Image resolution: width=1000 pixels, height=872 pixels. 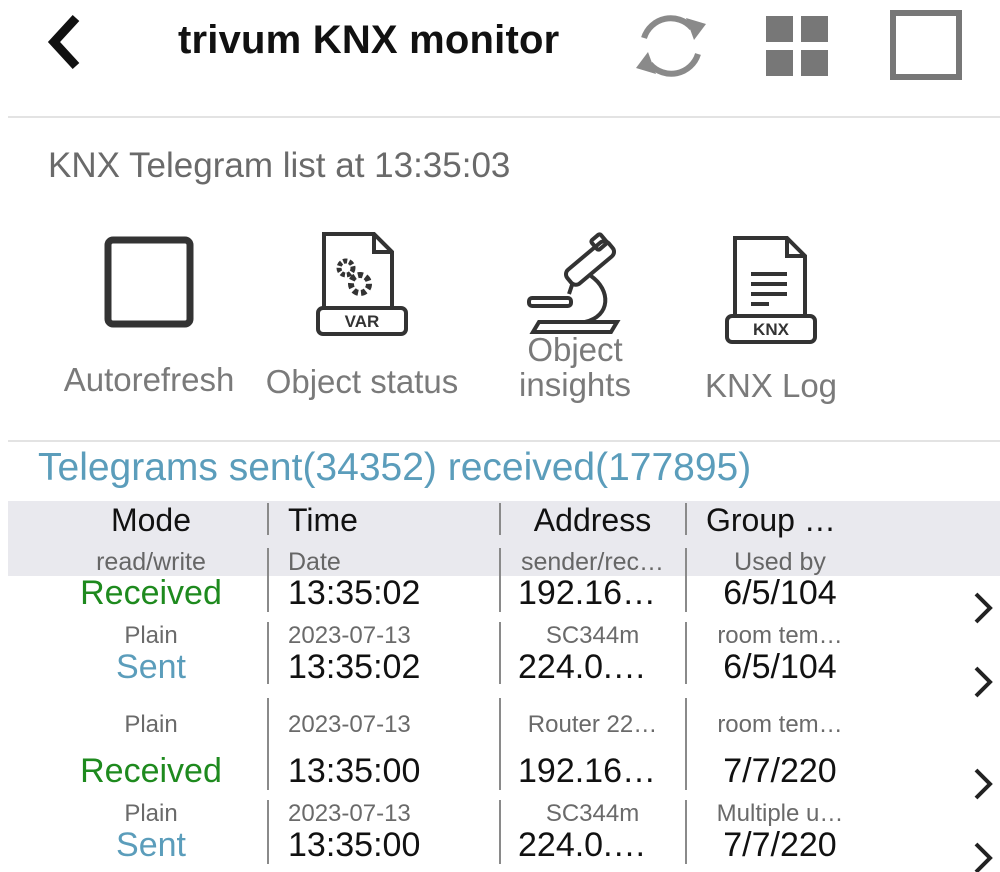 I want to click on telegram-counts: Telegrams sent(34352) received(177895), so click(x=395, y=467).